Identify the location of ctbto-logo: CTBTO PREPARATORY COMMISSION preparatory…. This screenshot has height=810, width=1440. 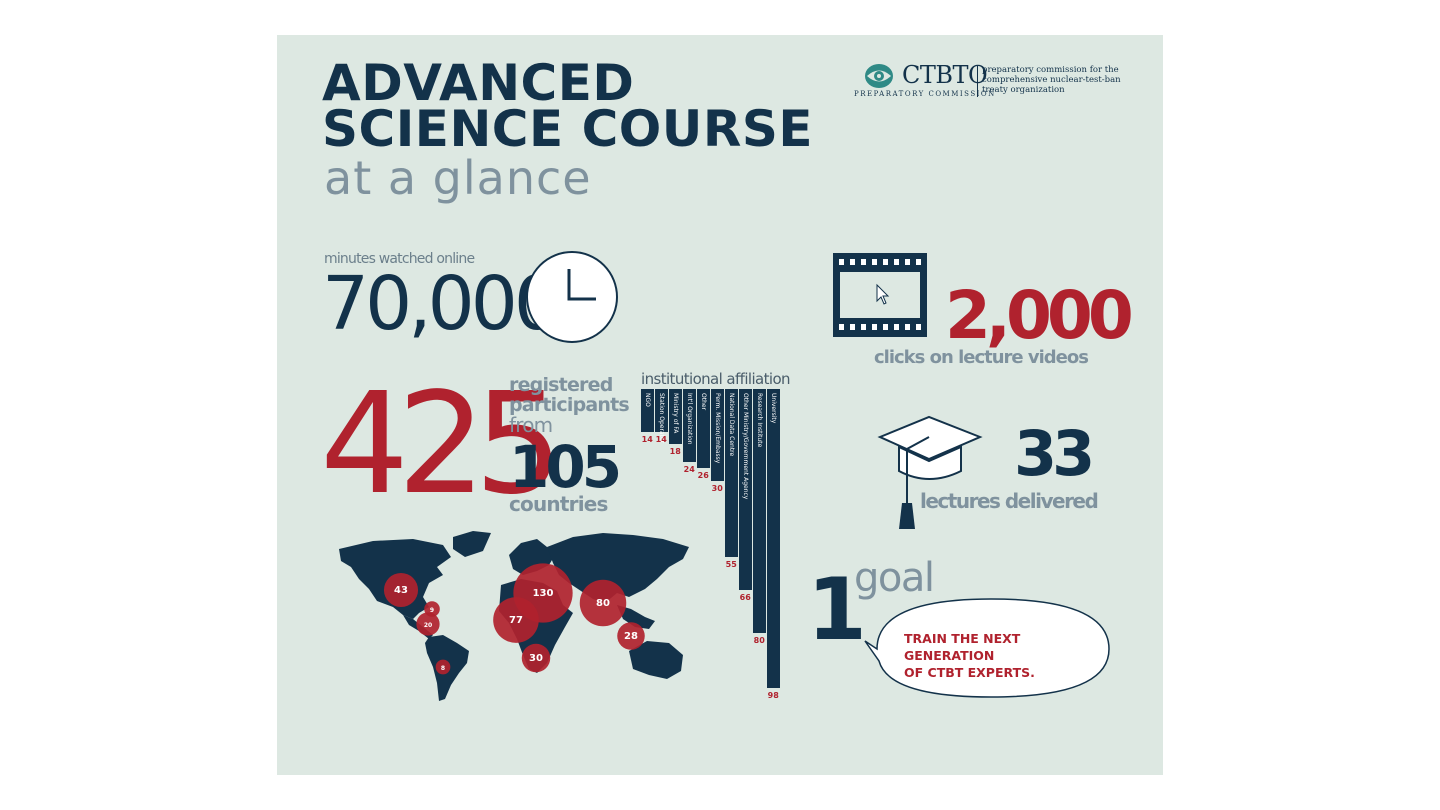
(987, 83).